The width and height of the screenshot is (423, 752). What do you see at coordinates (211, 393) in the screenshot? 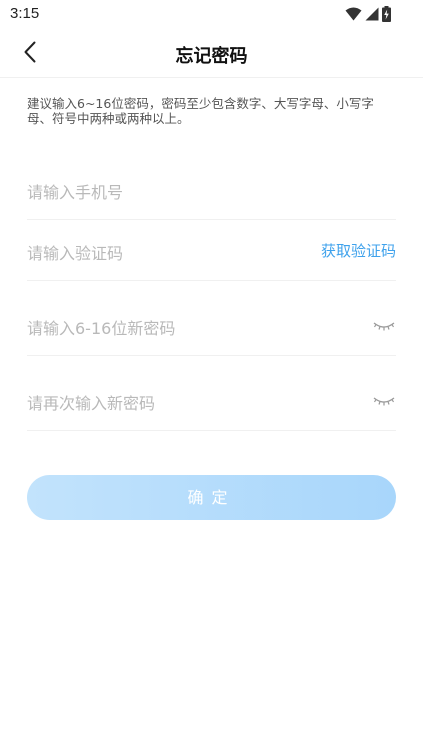
I see `confirm-password-field: 请再次输入新密码` at bounding box center [211, 393].